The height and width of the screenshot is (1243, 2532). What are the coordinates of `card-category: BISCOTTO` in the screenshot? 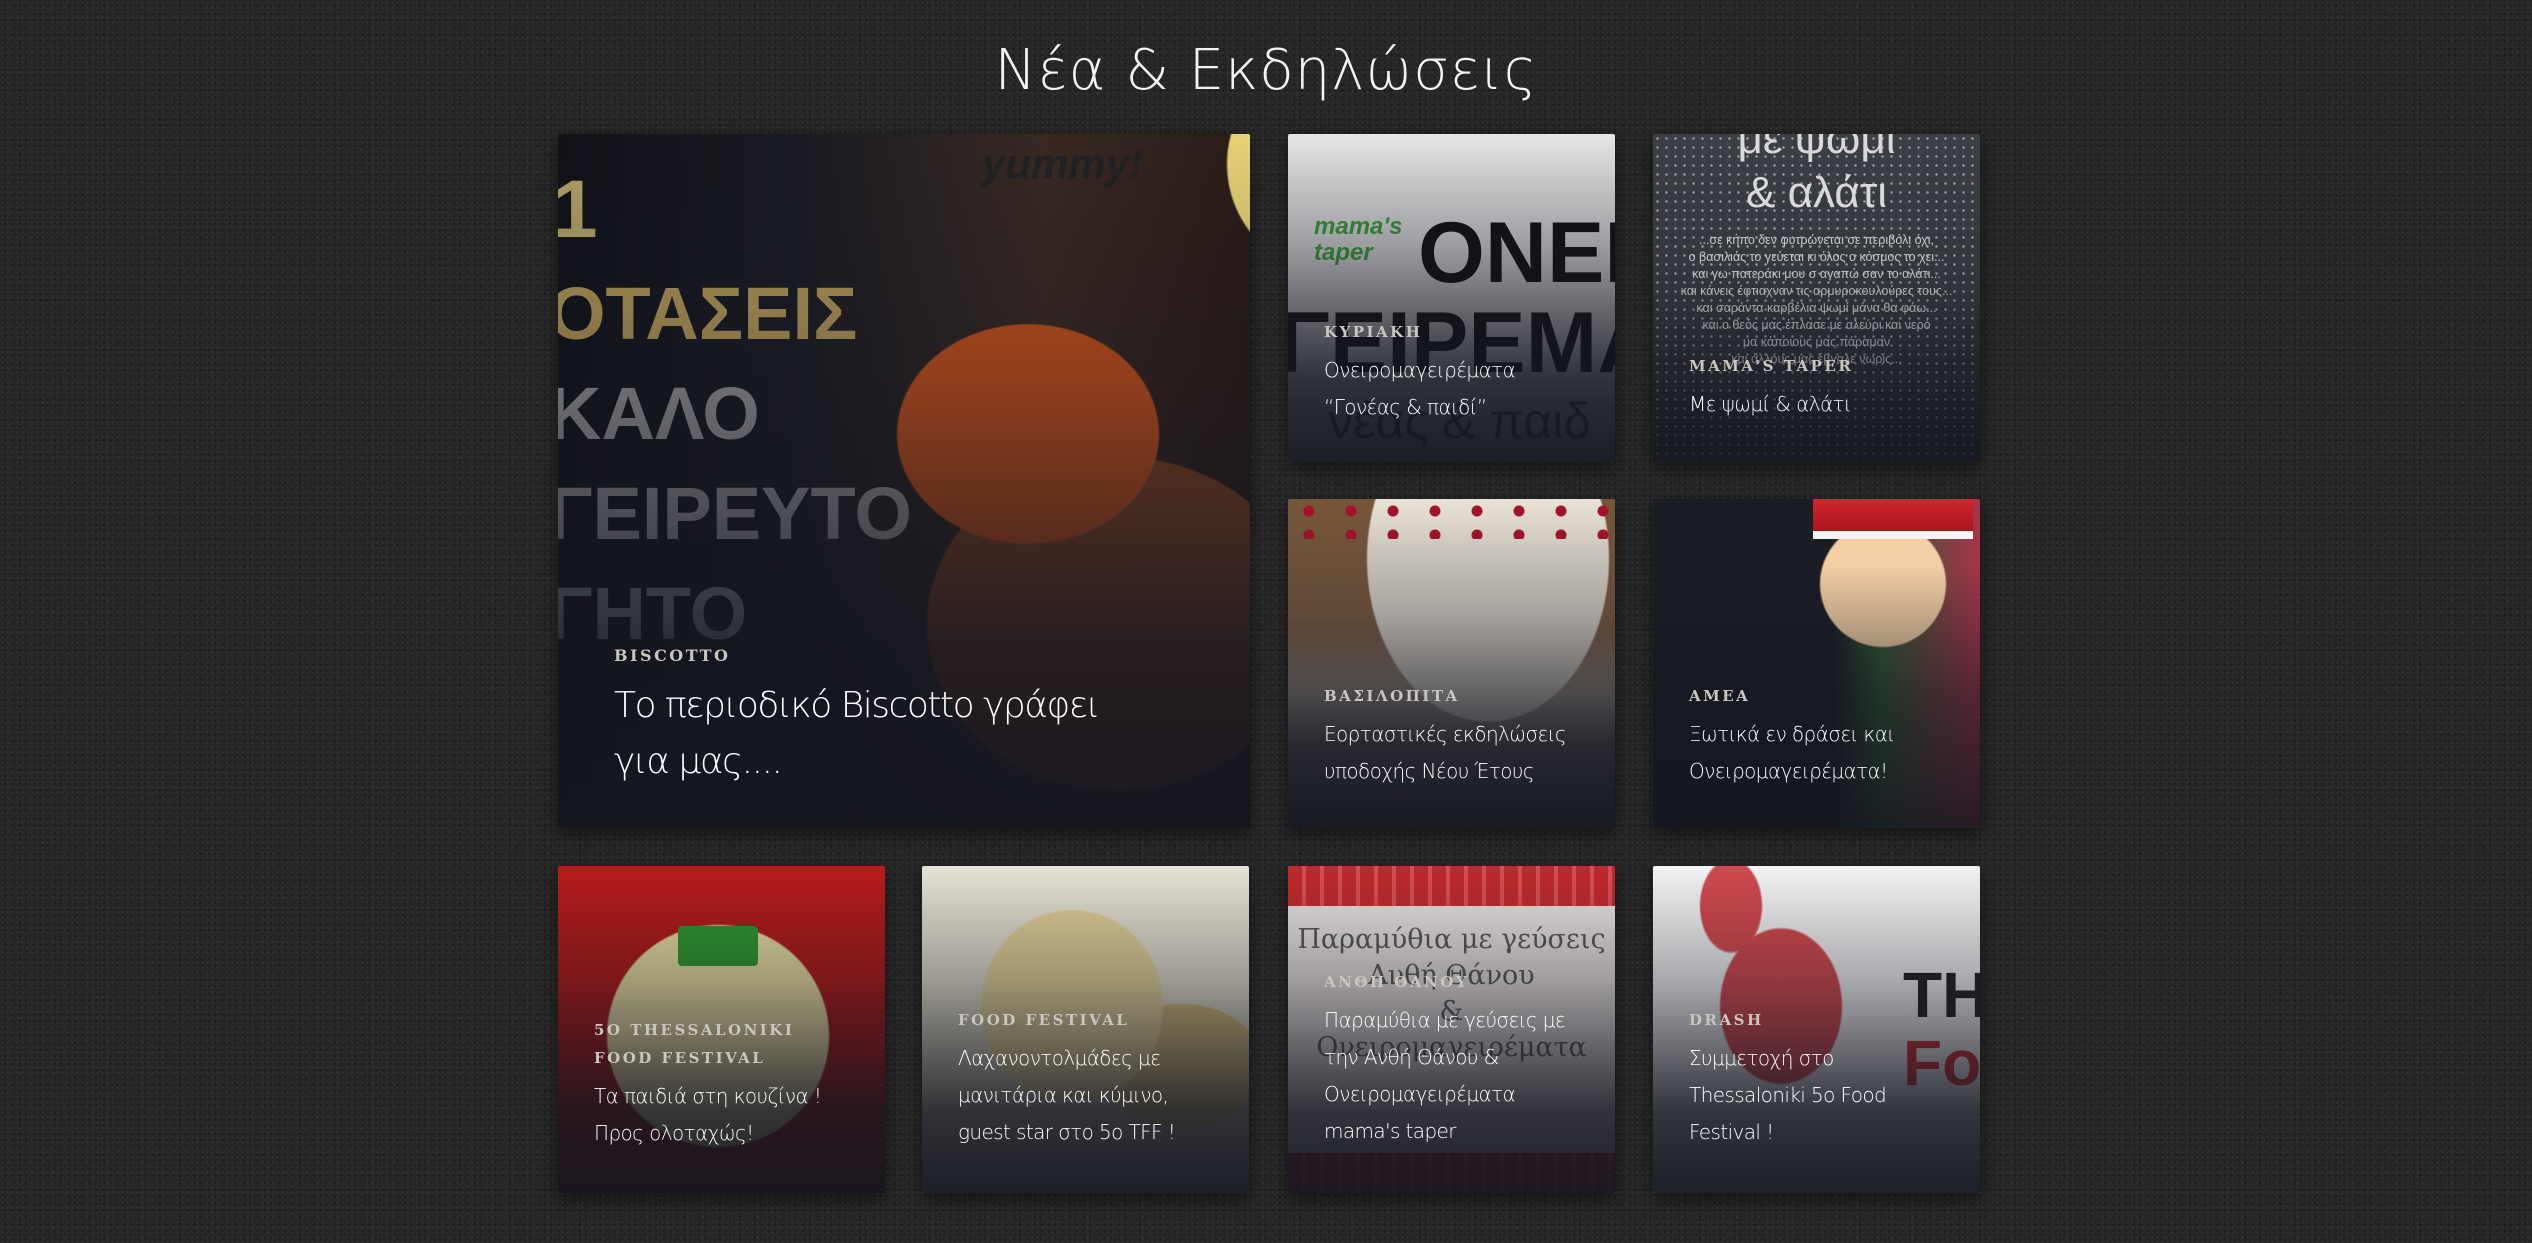 It's located at (672, 655).